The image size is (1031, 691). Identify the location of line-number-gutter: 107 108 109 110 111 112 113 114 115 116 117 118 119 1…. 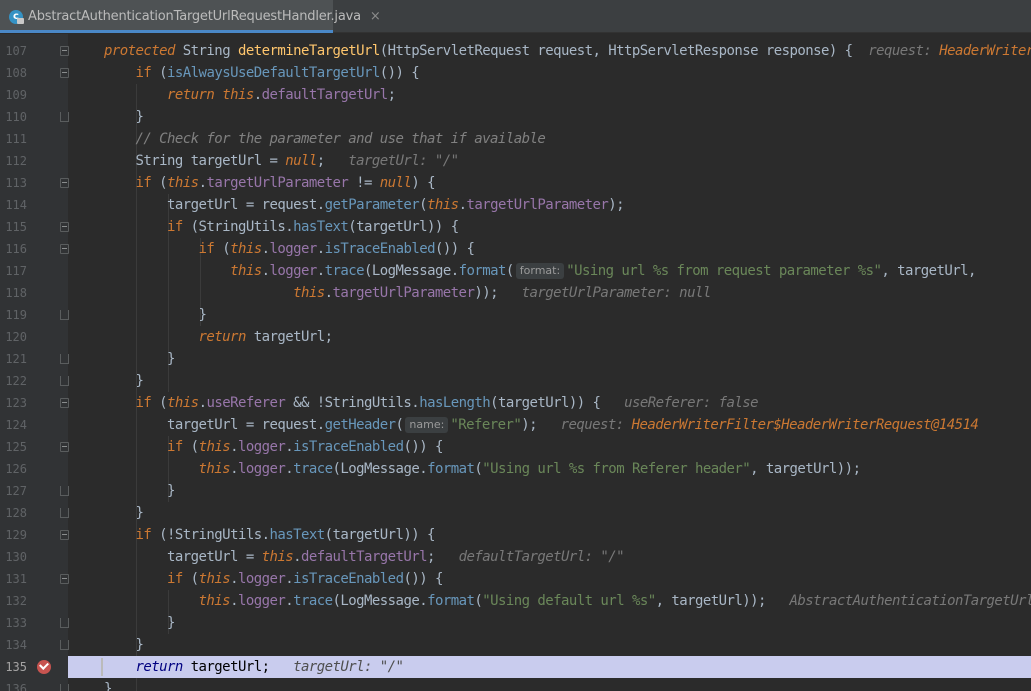
(34, 362).